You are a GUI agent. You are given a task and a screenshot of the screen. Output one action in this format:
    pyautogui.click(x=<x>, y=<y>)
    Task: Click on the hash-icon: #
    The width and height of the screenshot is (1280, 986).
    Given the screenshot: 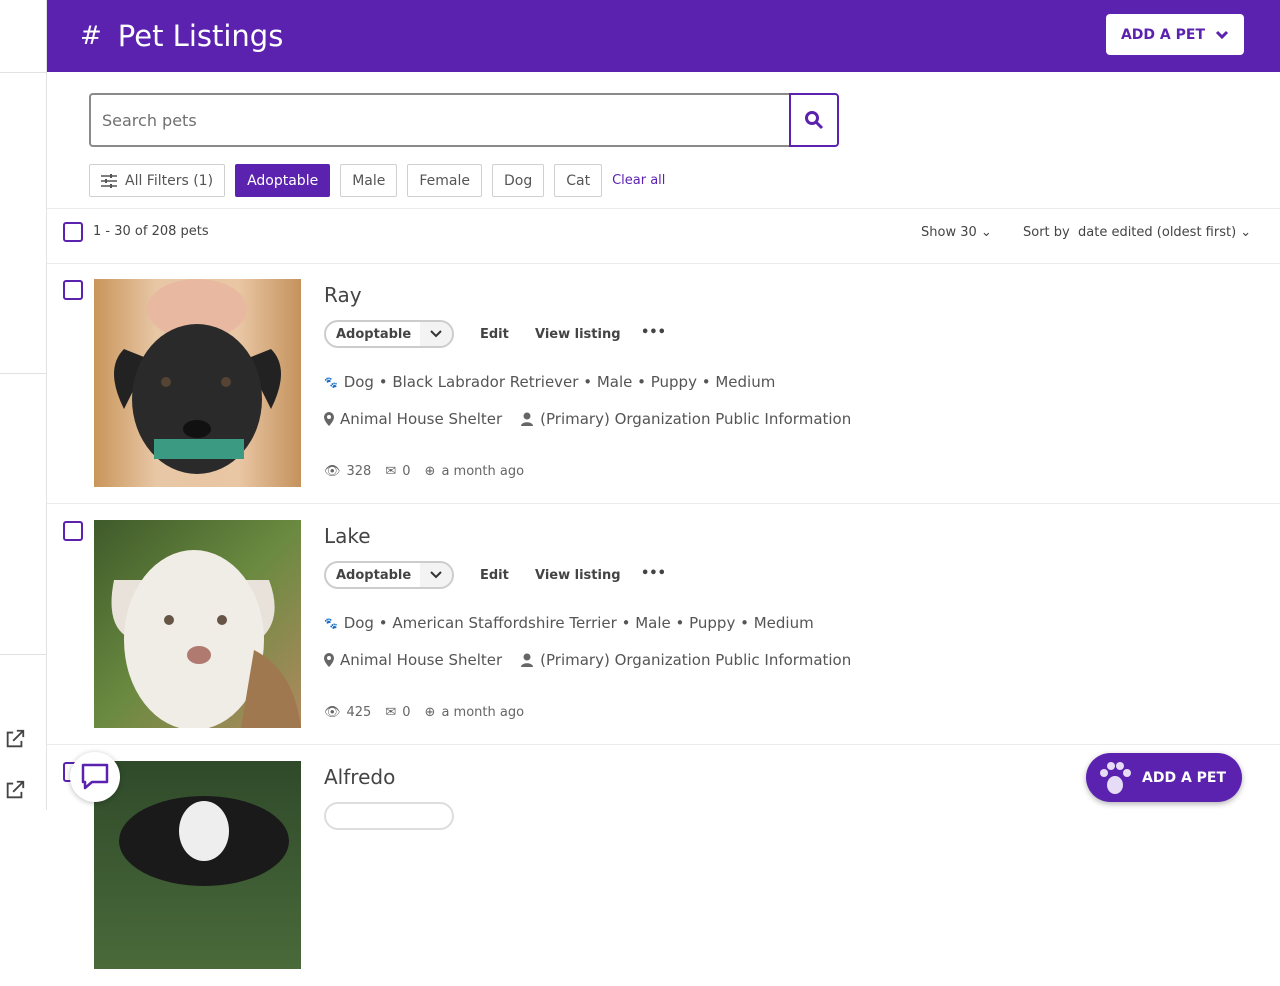 What is the action you would take?
    pyautogui.click(x=91, y=36)
    